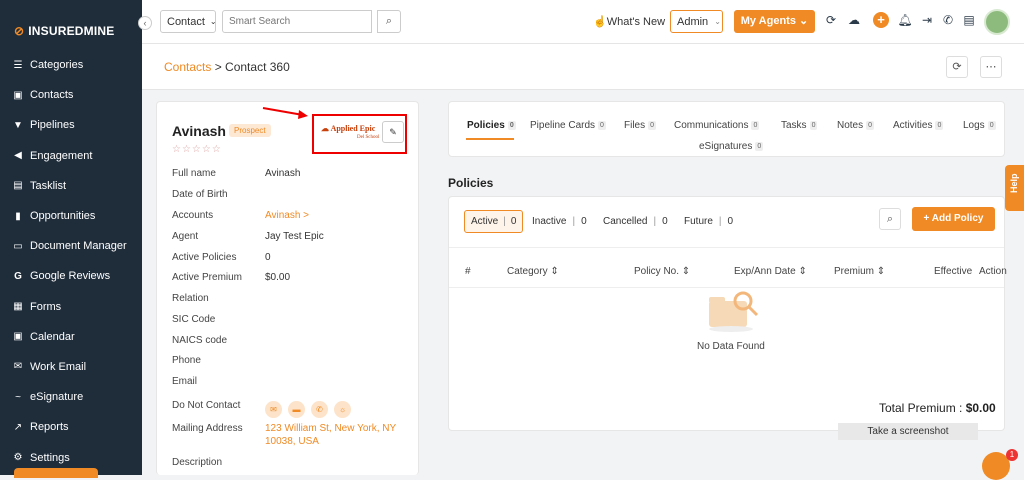  I want to click on tab-activities: Activities 0, so click(918, 125).